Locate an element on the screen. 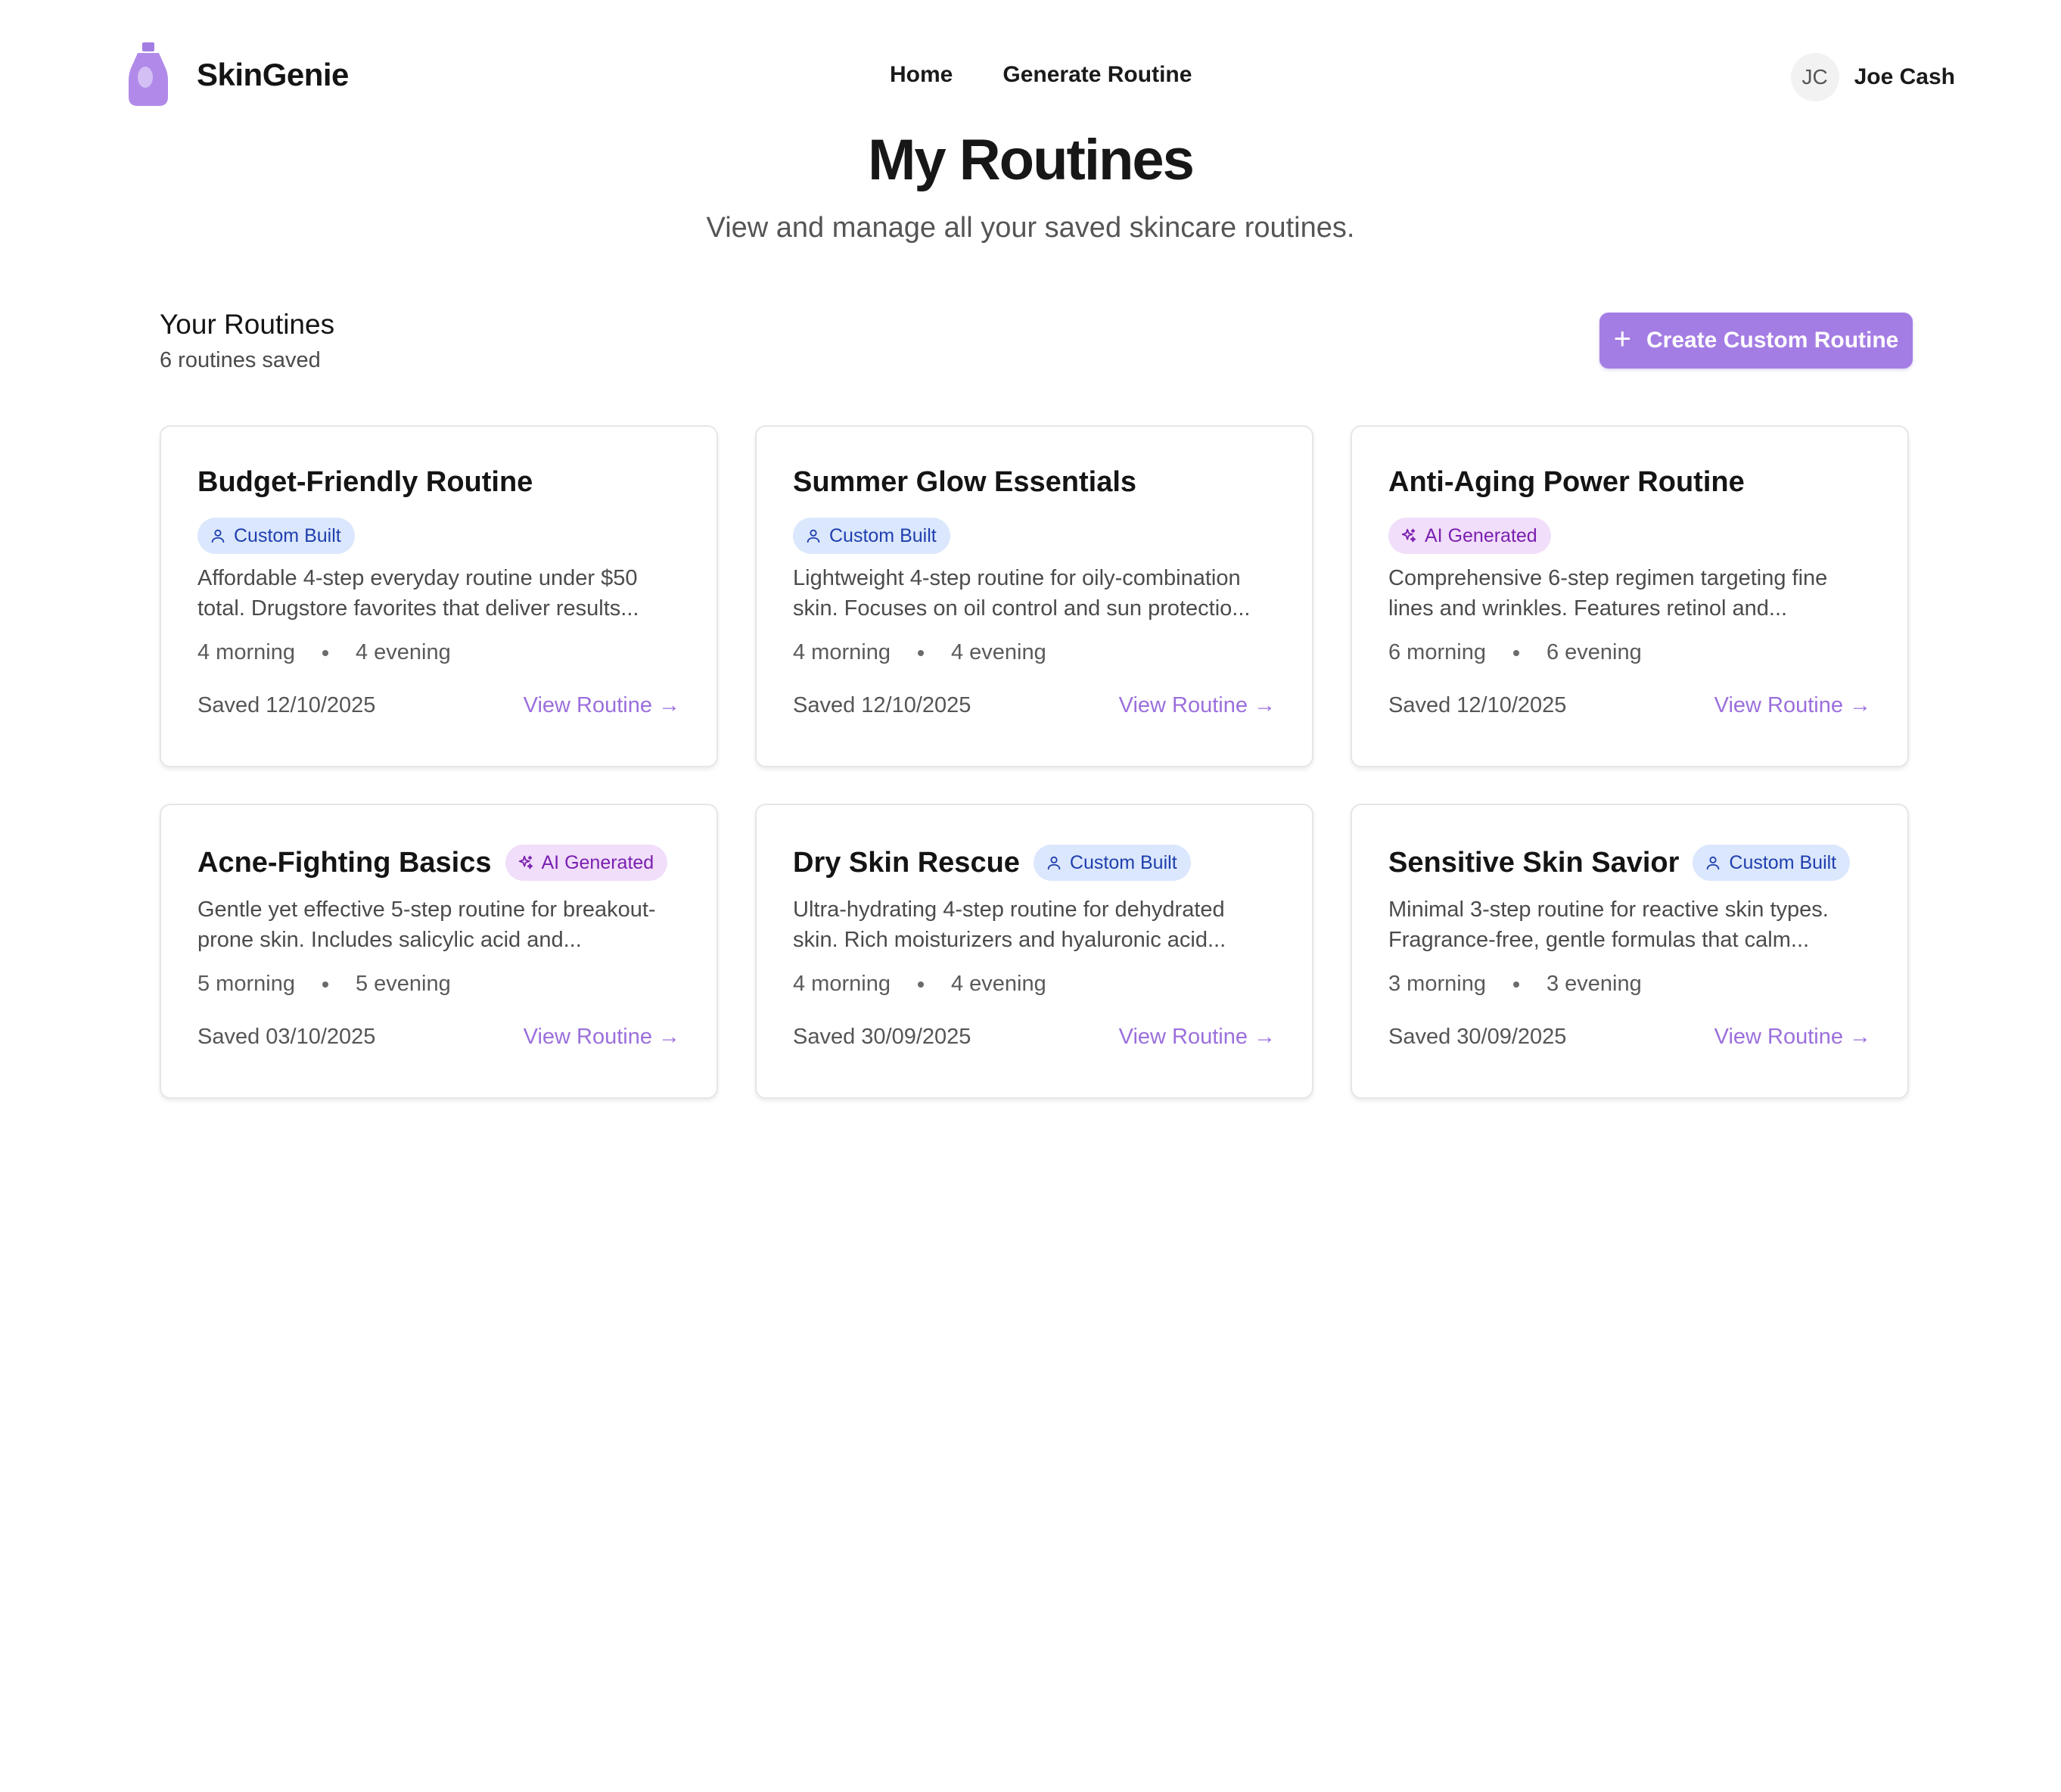  page-title: My Routines is located at coordinates (1031, 160).